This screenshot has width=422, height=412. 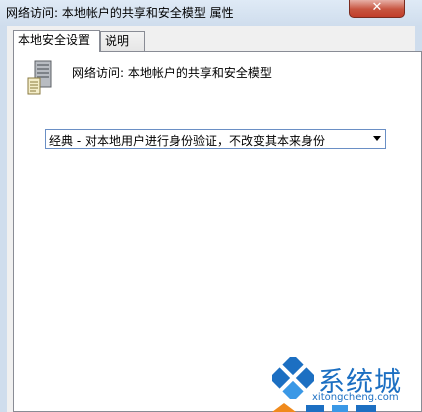 I want to click on watermark: 系统城 xitongcheng.com, so click(x=340, y=378).